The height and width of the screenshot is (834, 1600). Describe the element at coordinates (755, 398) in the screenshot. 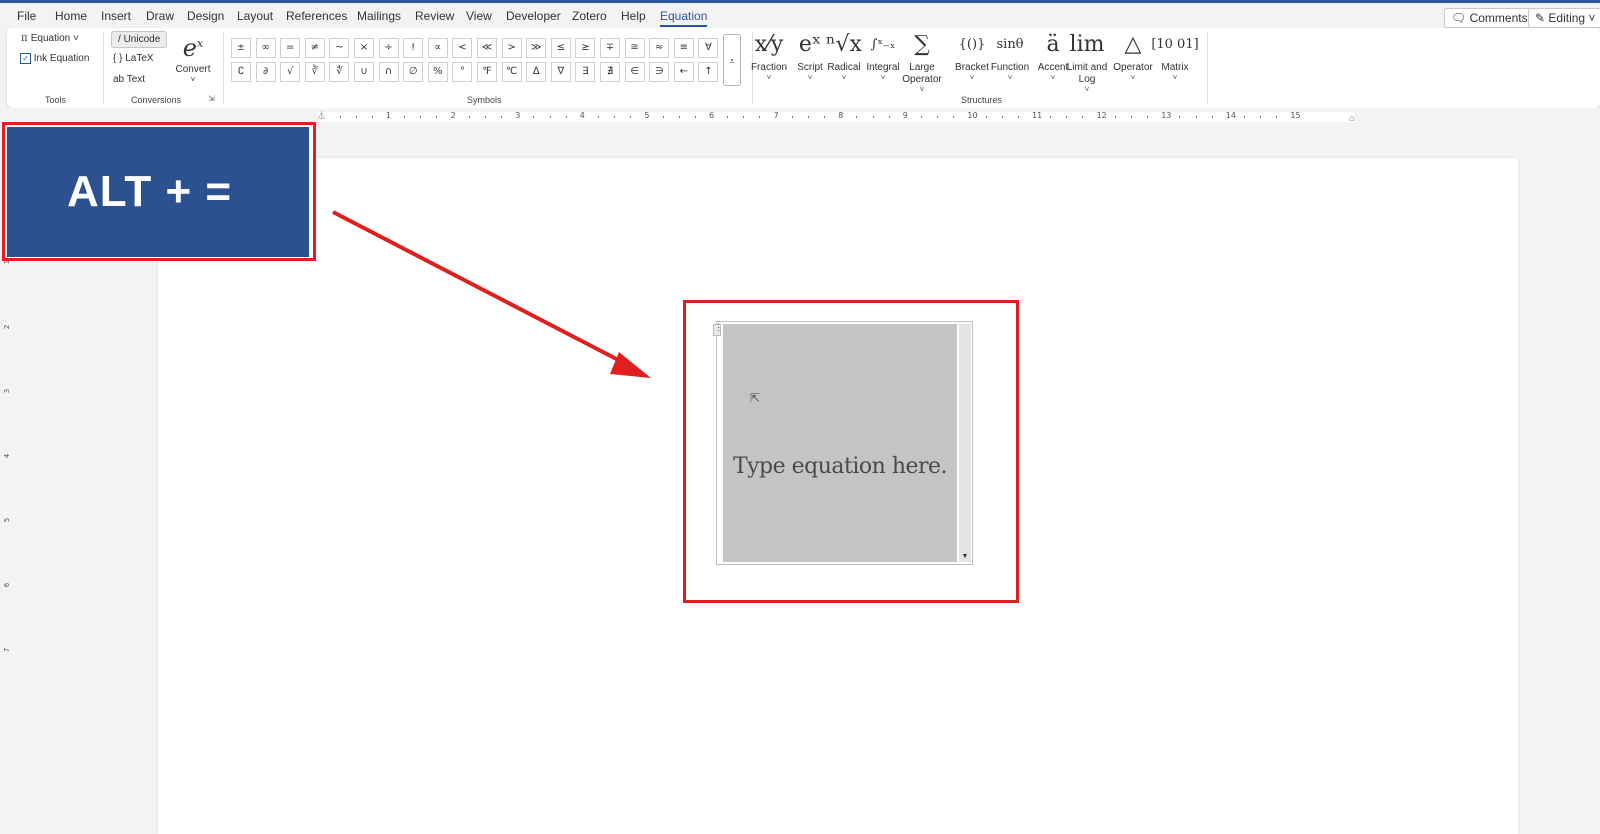

I see `mouse-cursor-icon: ⇱` at that location.